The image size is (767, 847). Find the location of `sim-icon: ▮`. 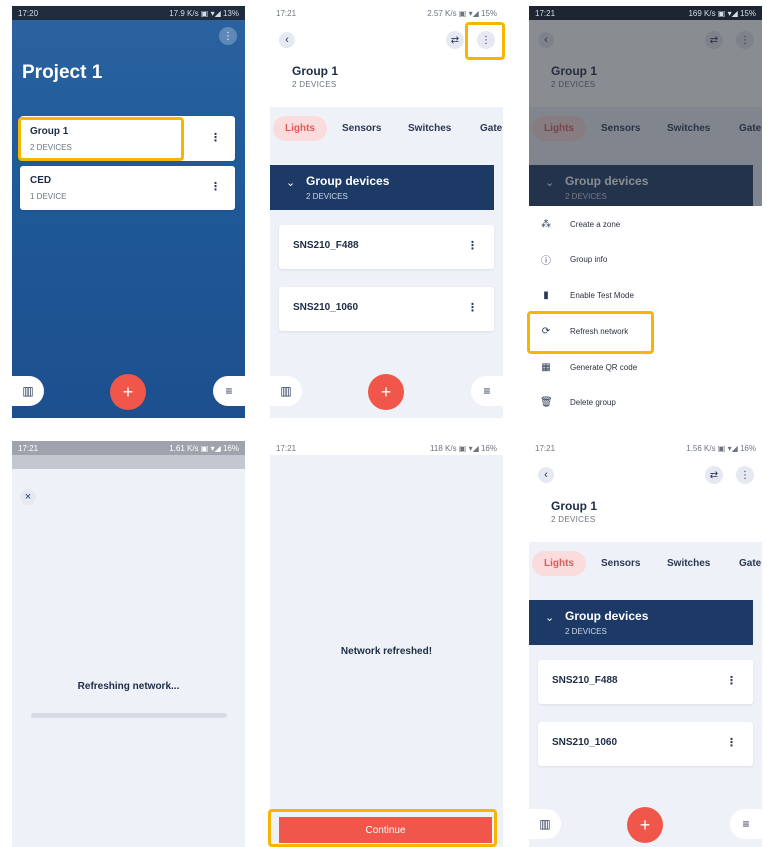

sim-icon: ▮ is located at coordinates (546, 295).